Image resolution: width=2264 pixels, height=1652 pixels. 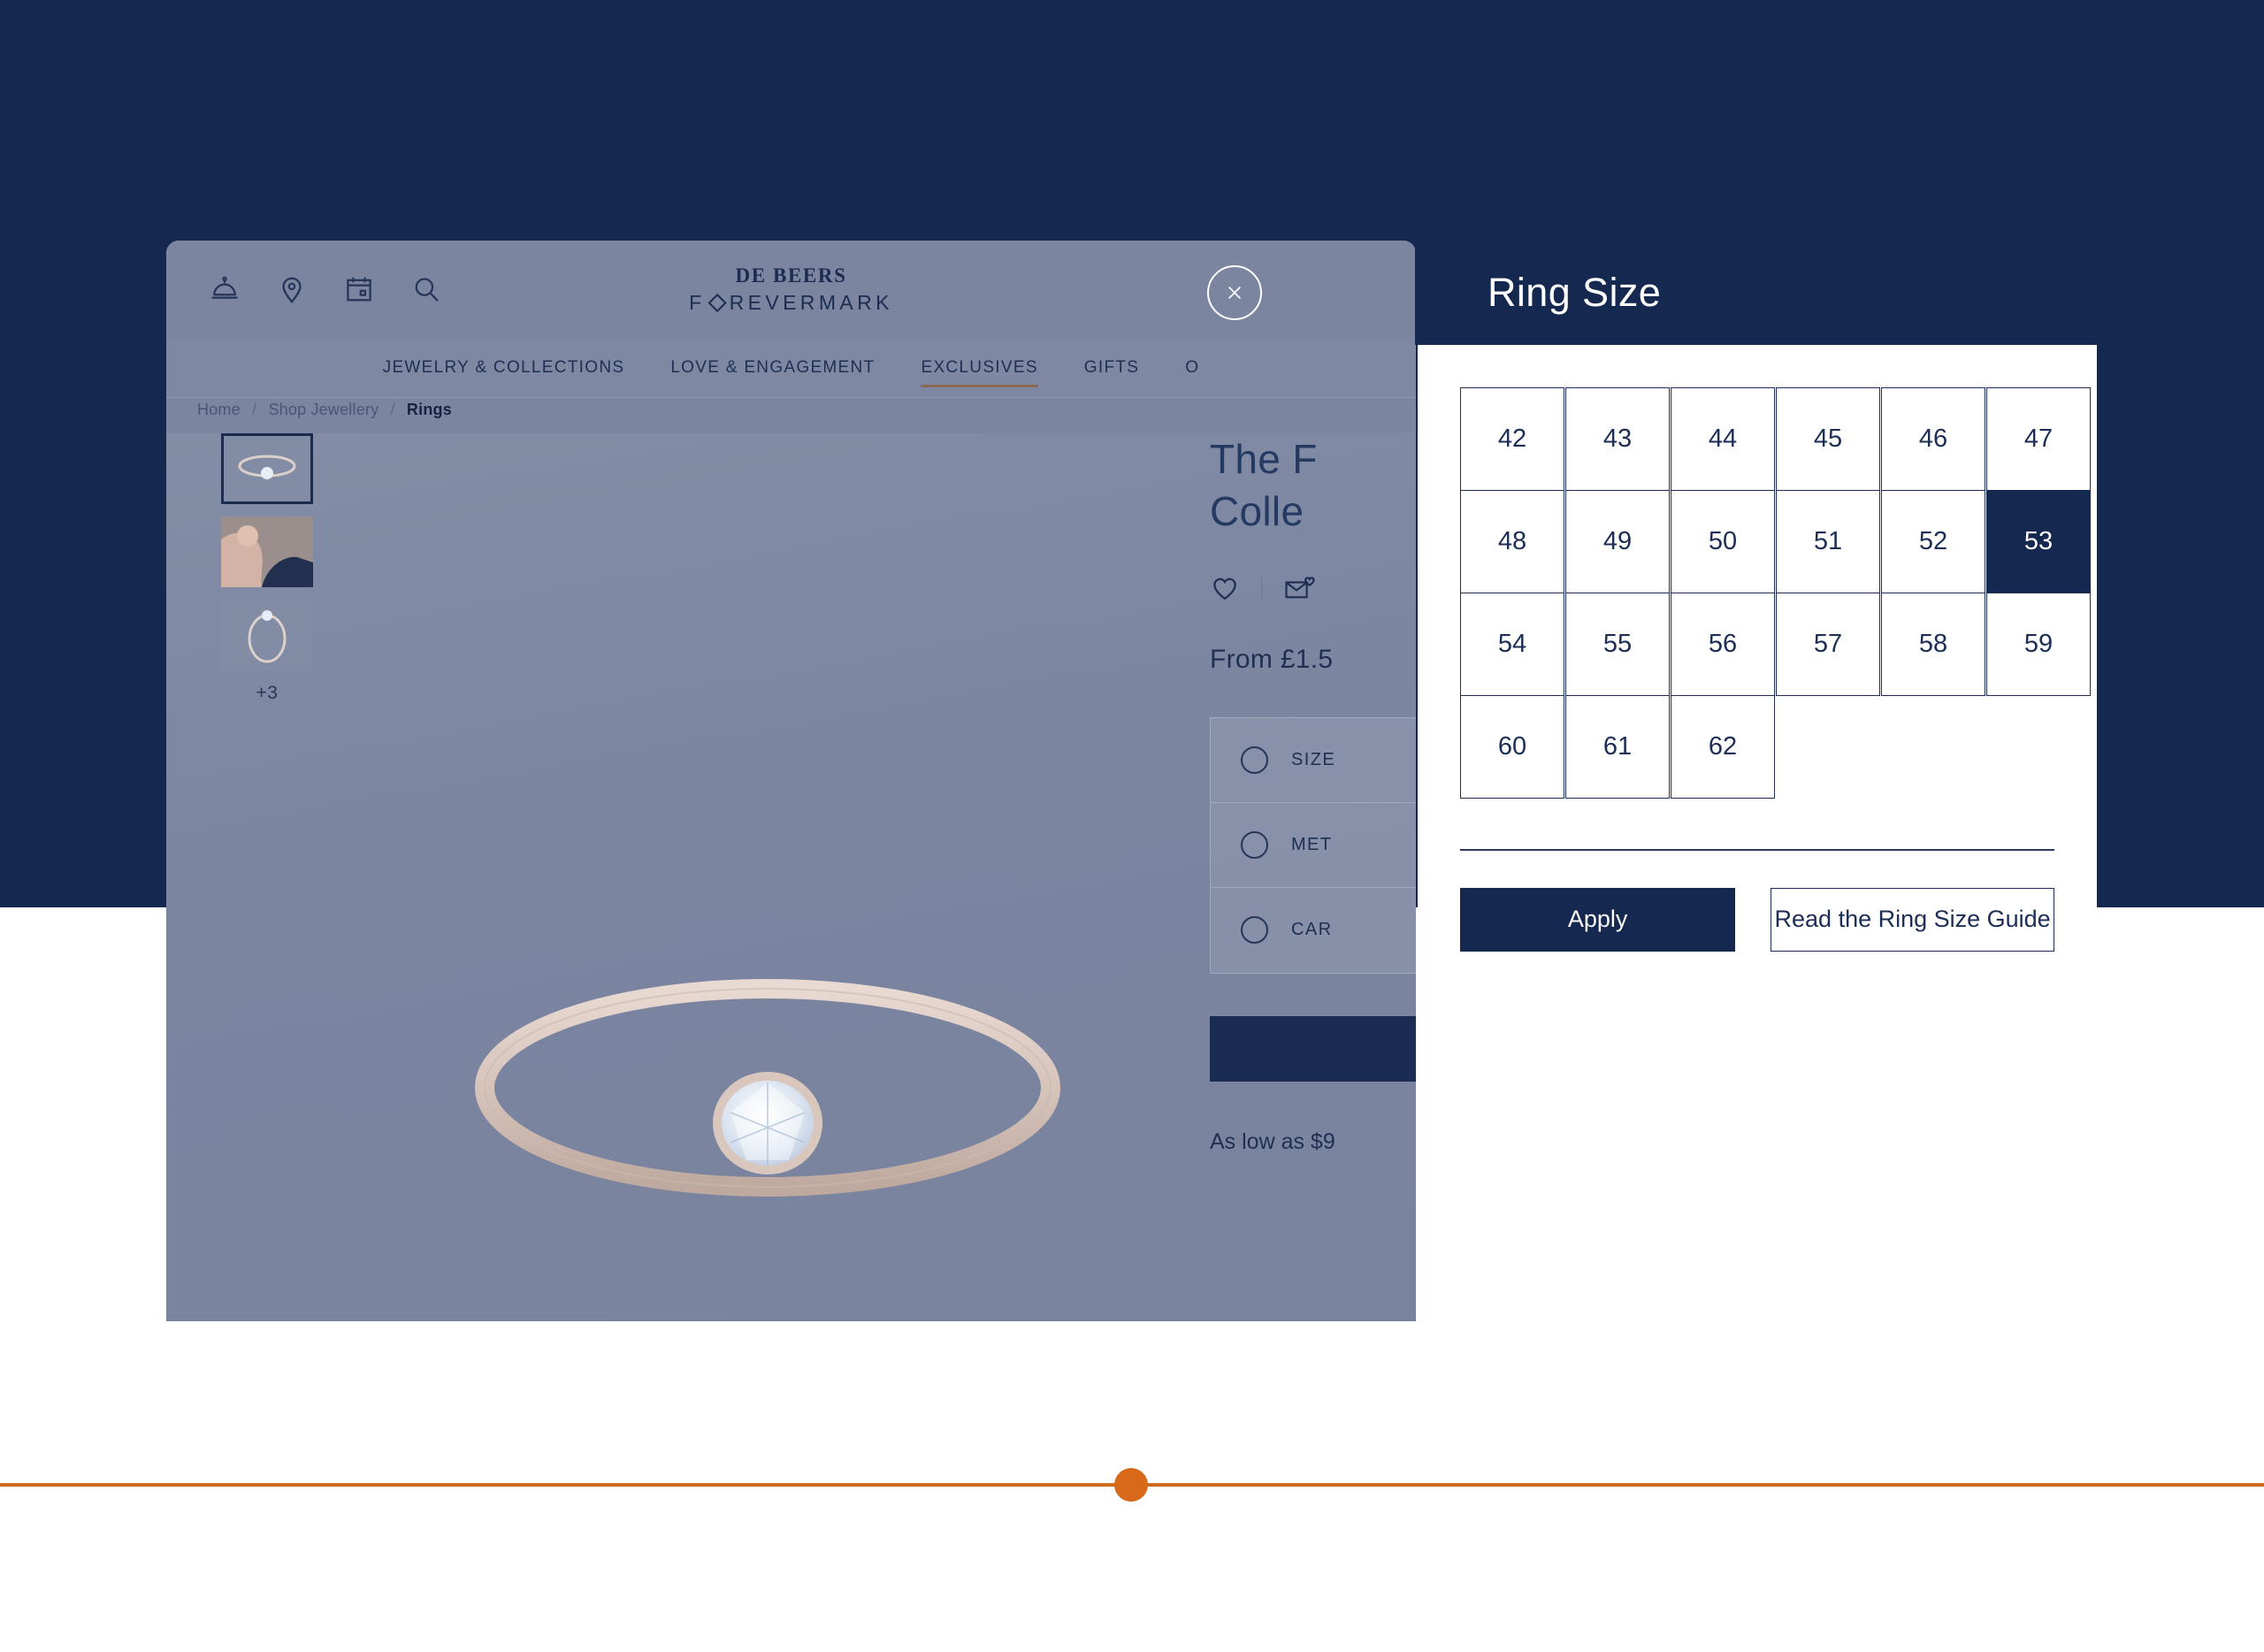 What do you see at coordinates (1723, 541) in the screenshot?
I see `size-option-50: 50` at bounding box center [1723, 541].